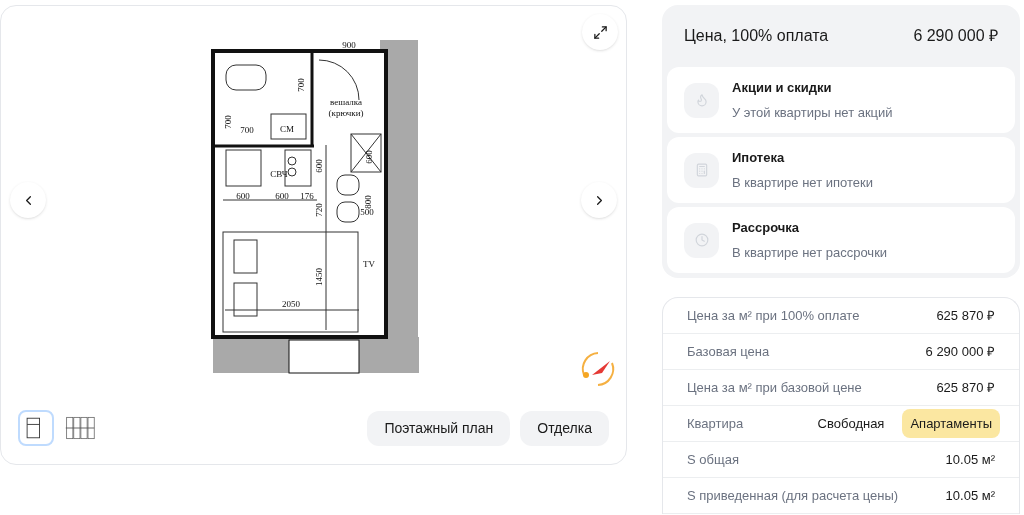  What do you see at coordinates (290, 304) in the screenshot?
I see `dimension-label: 2050` at bounding box center [290, 304].